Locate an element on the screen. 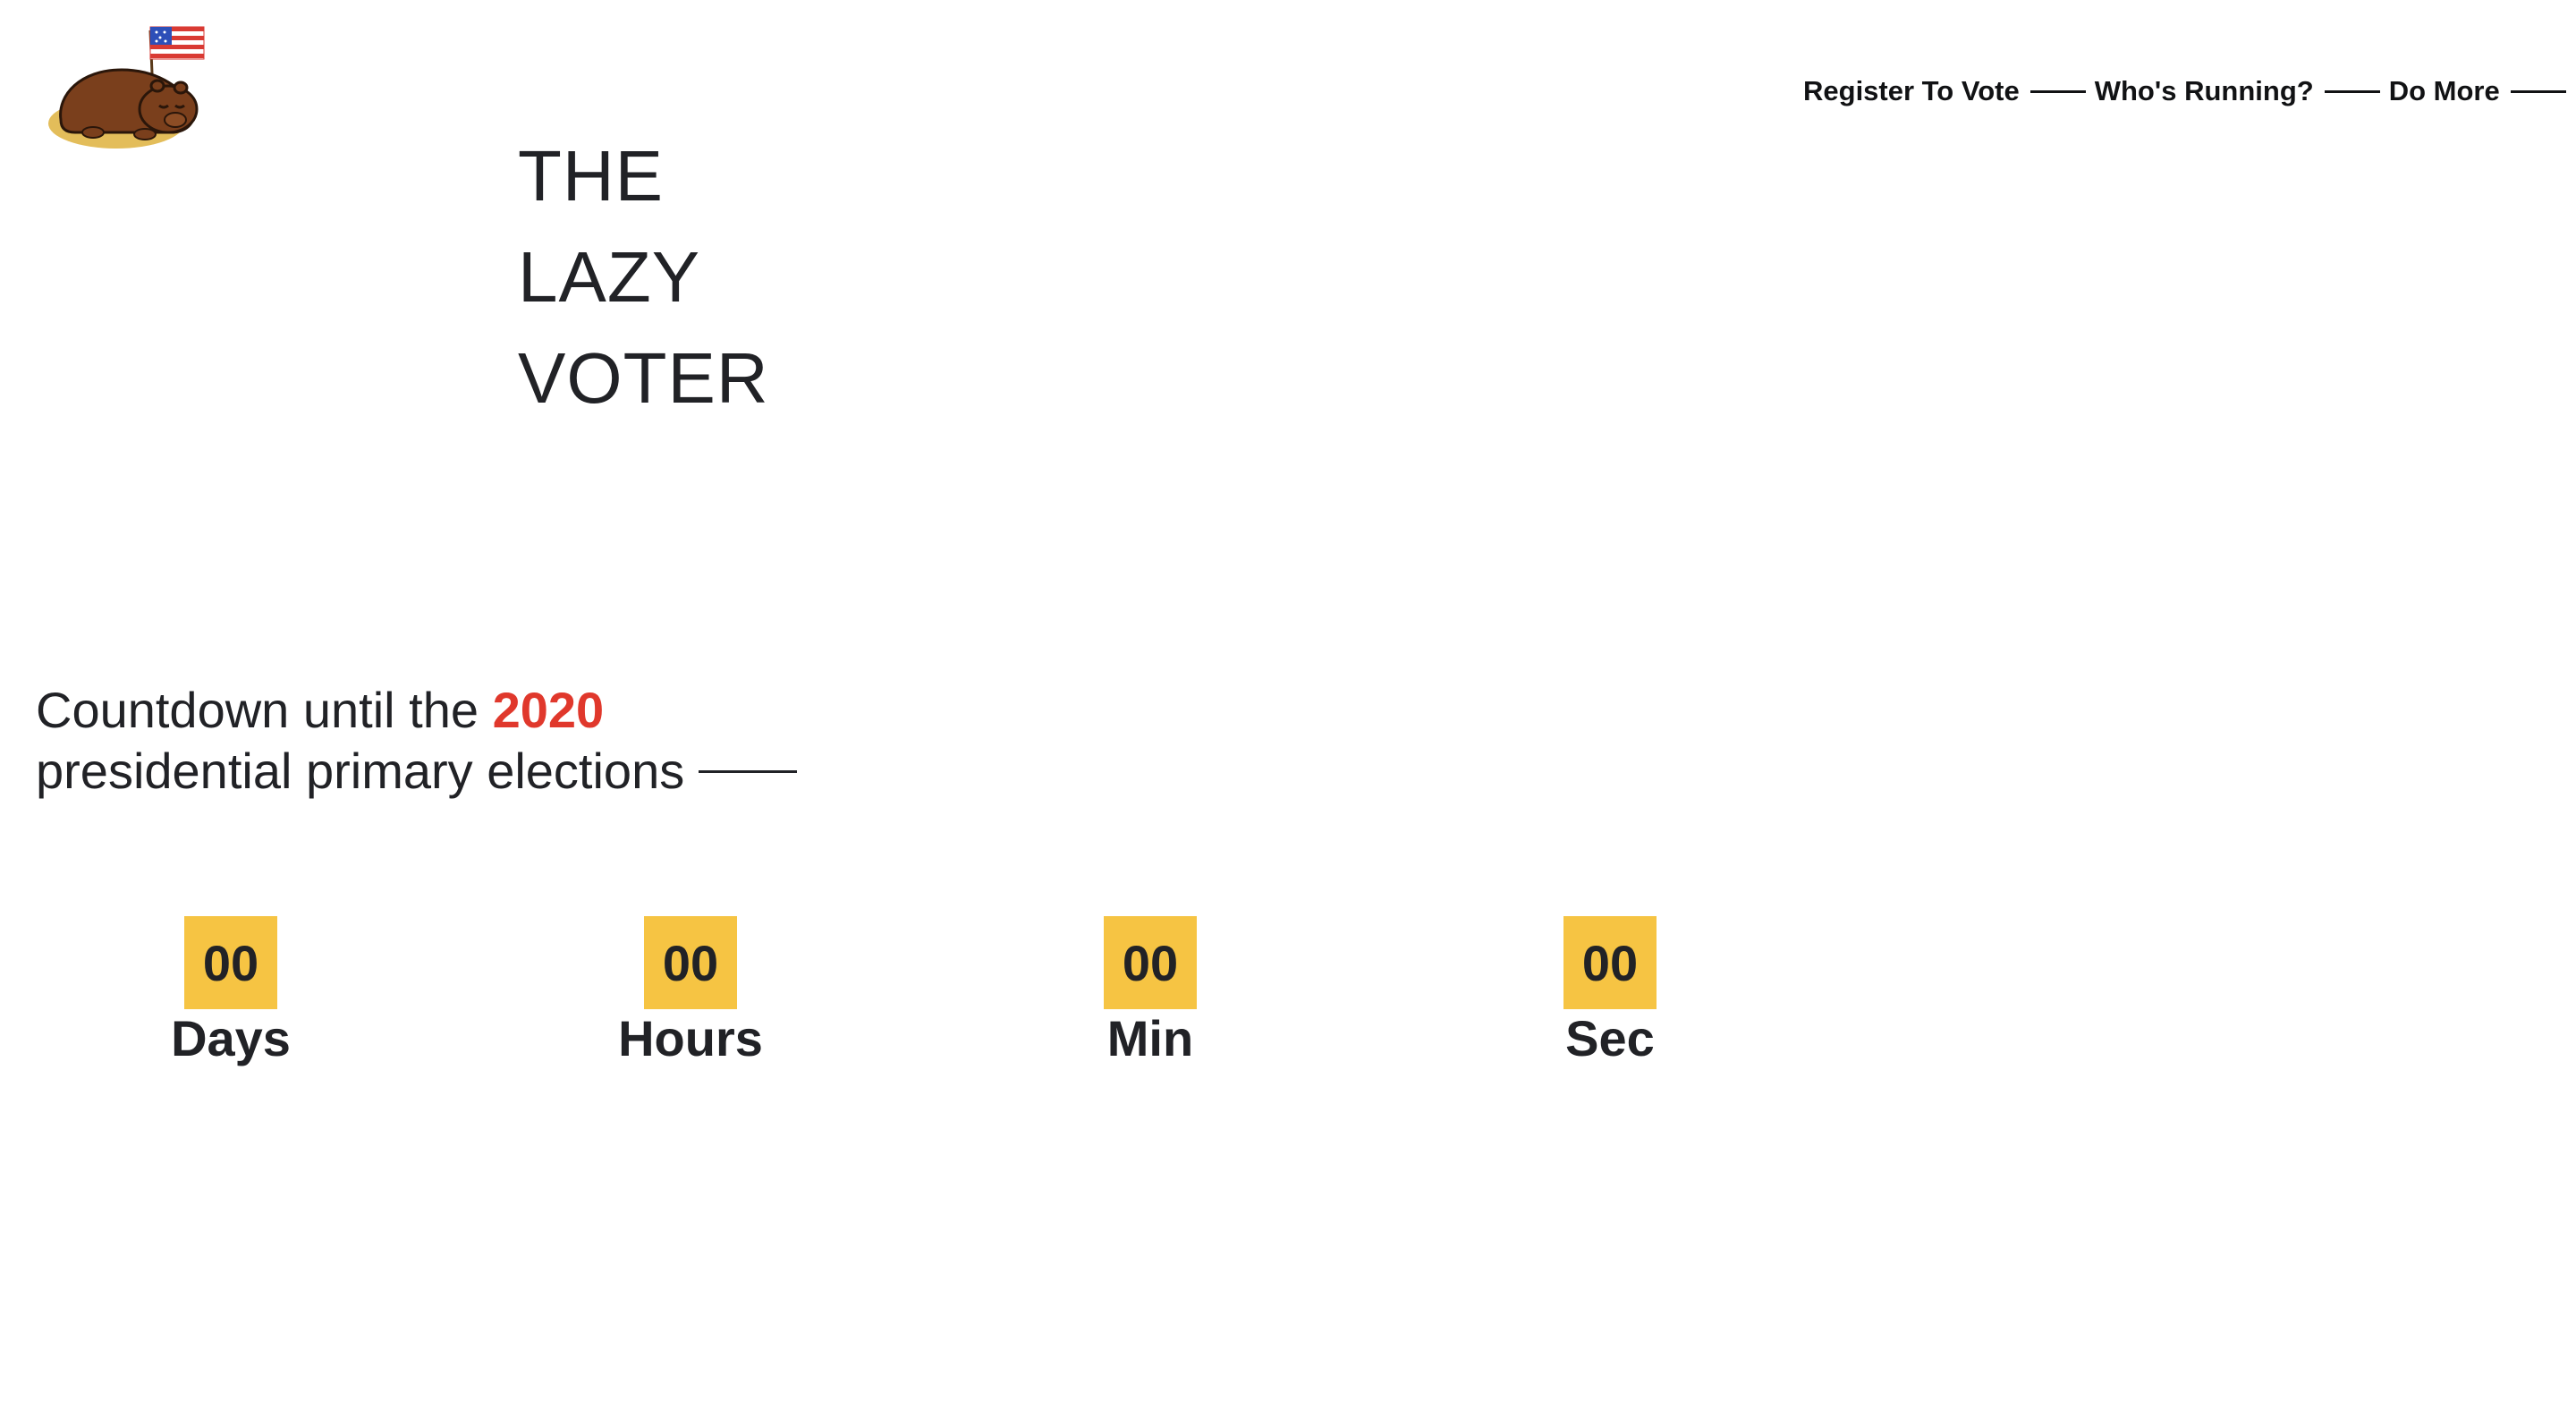 The image size is (2576, 1410). nav-item-register: Register To Vote is located at coordinates (1949, 91).